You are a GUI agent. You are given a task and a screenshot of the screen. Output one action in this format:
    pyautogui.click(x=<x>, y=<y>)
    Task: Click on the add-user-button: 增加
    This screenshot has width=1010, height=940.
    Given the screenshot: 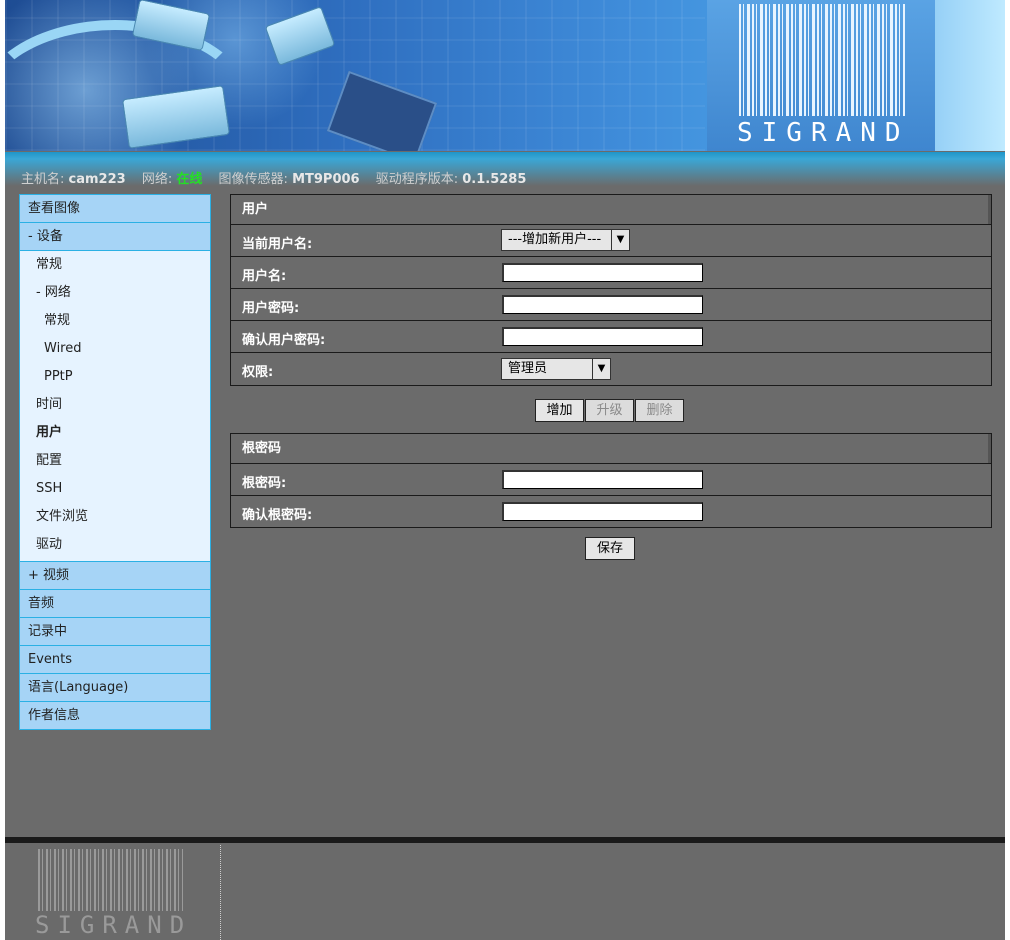 What is the action you would take?
    pyautogui.click(x=559, y=410)
    